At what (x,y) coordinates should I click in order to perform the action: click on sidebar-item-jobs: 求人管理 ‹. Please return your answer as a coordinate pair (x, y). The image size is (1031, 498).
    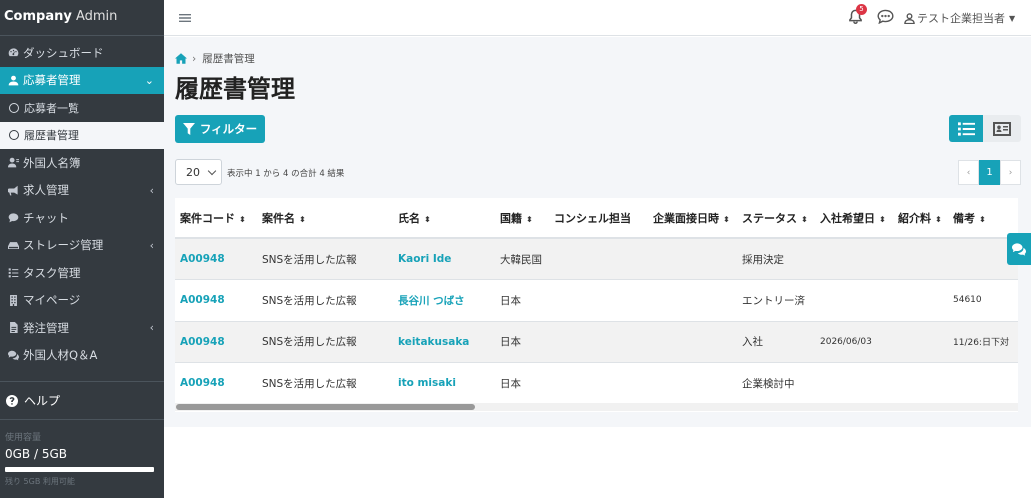
    Looking at the image, I should click on (82, 191).